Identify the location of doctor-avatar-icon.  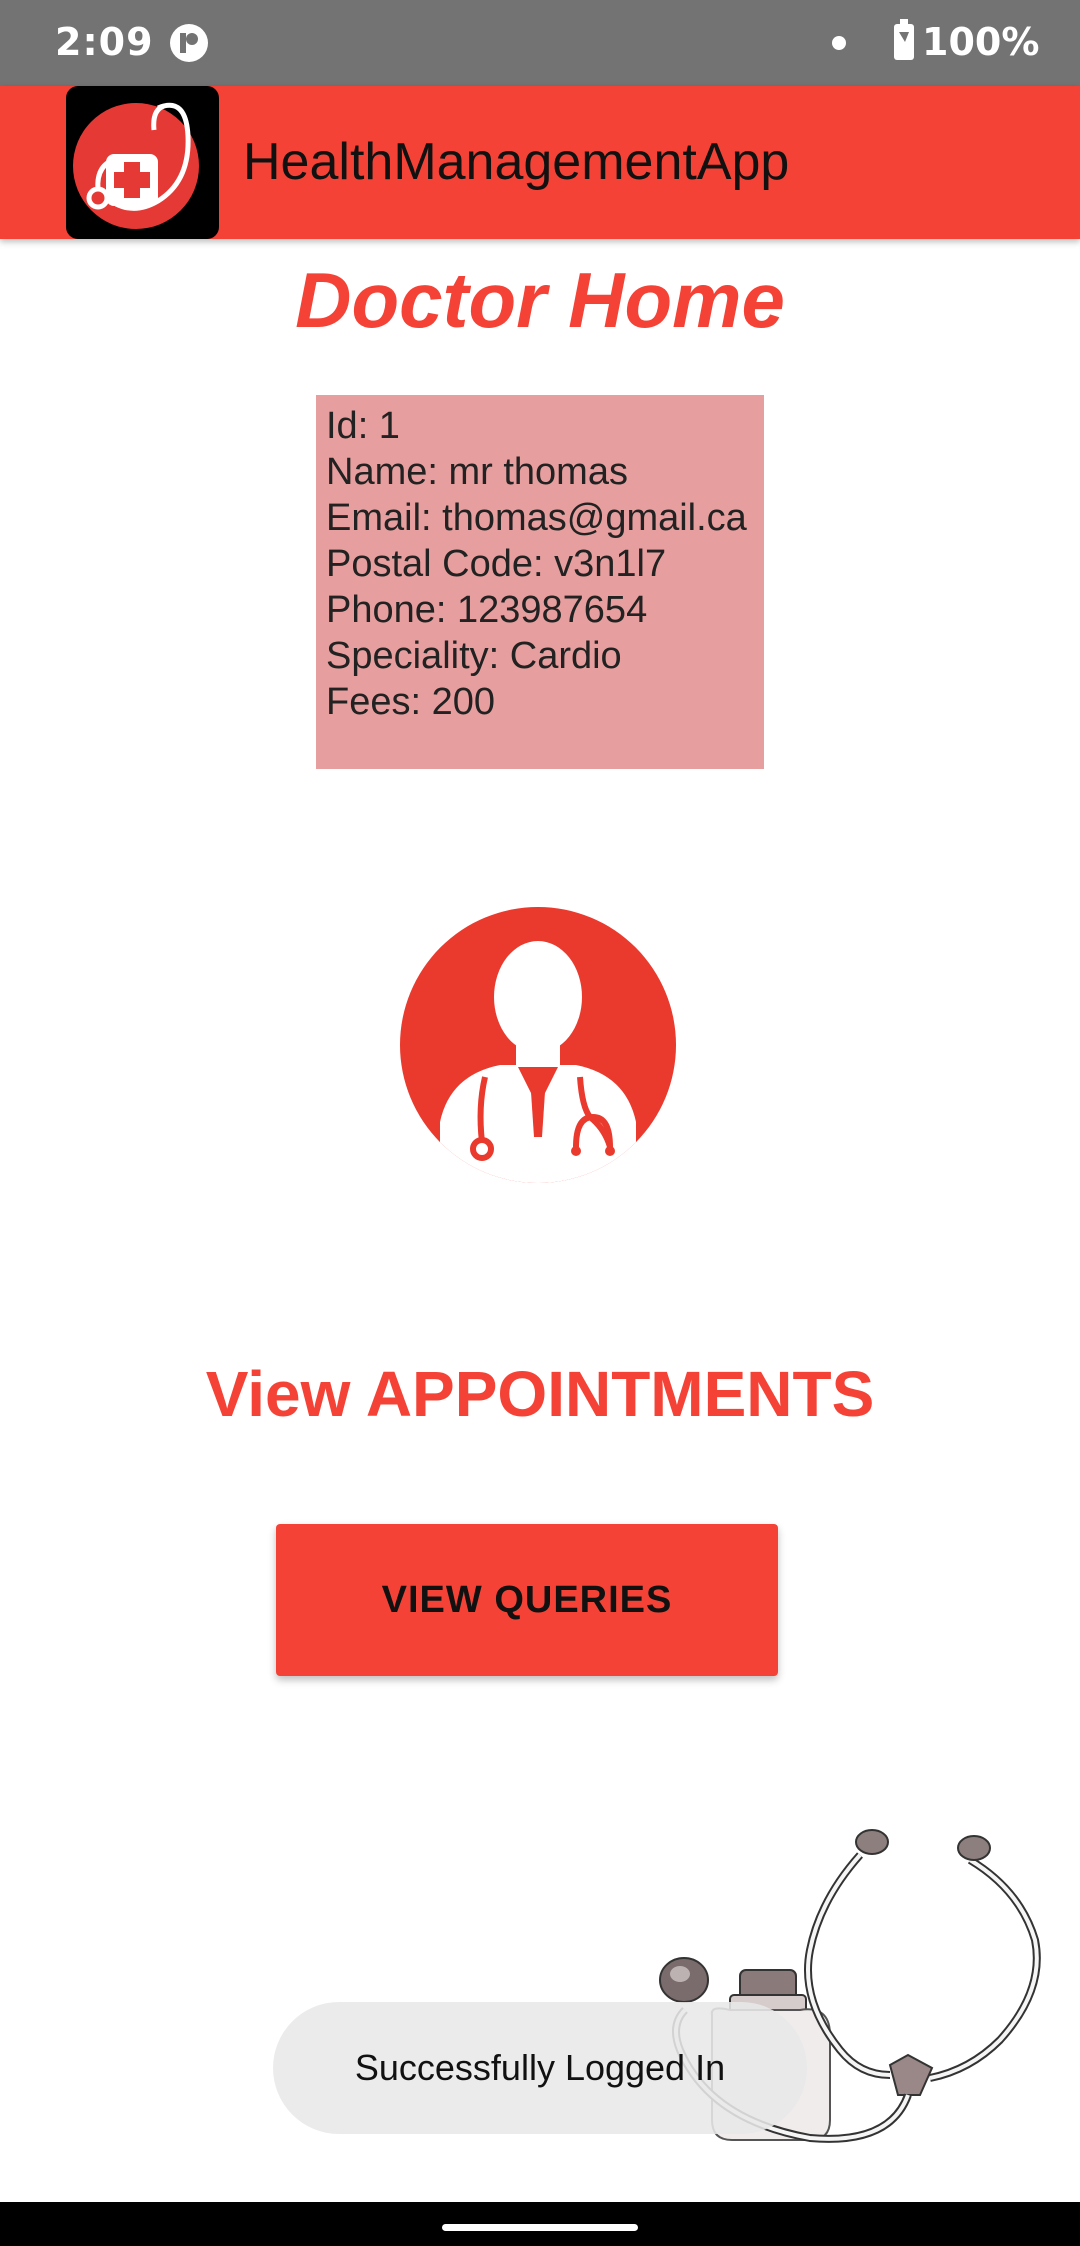
(538, 1045).